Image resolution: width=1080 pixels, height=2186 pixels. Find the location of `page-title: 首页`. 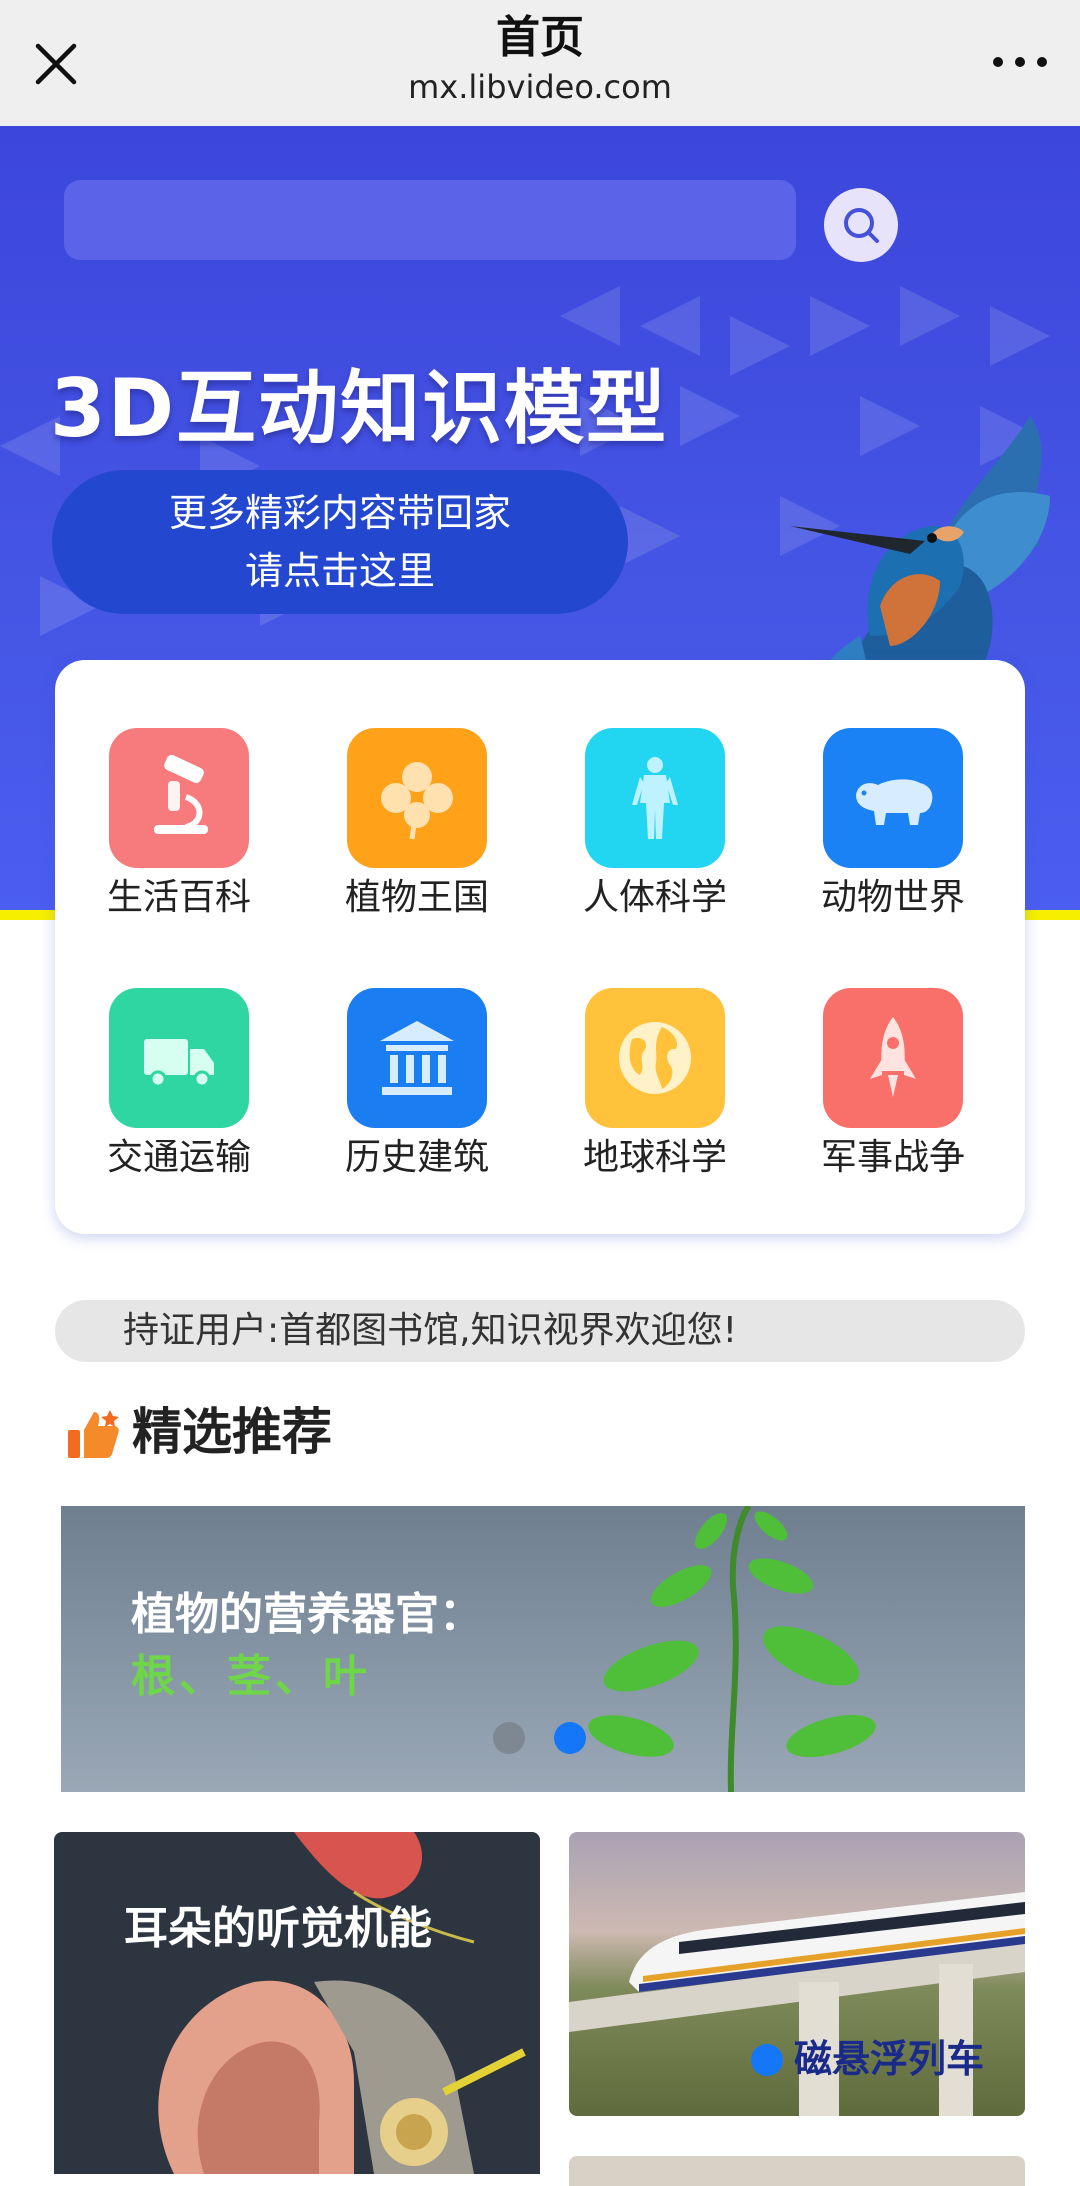

page-title: 首页 is located at coordinates (540, 37).